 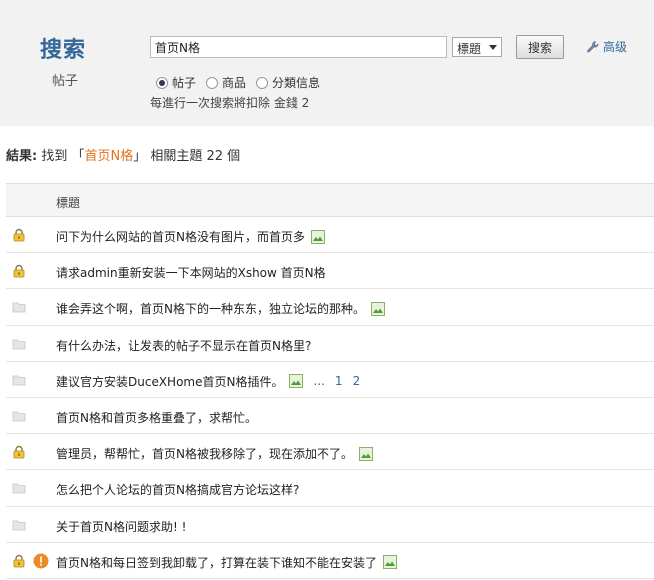 I want to click on advanced-search-label: 高级, so click(x=615, y=47).